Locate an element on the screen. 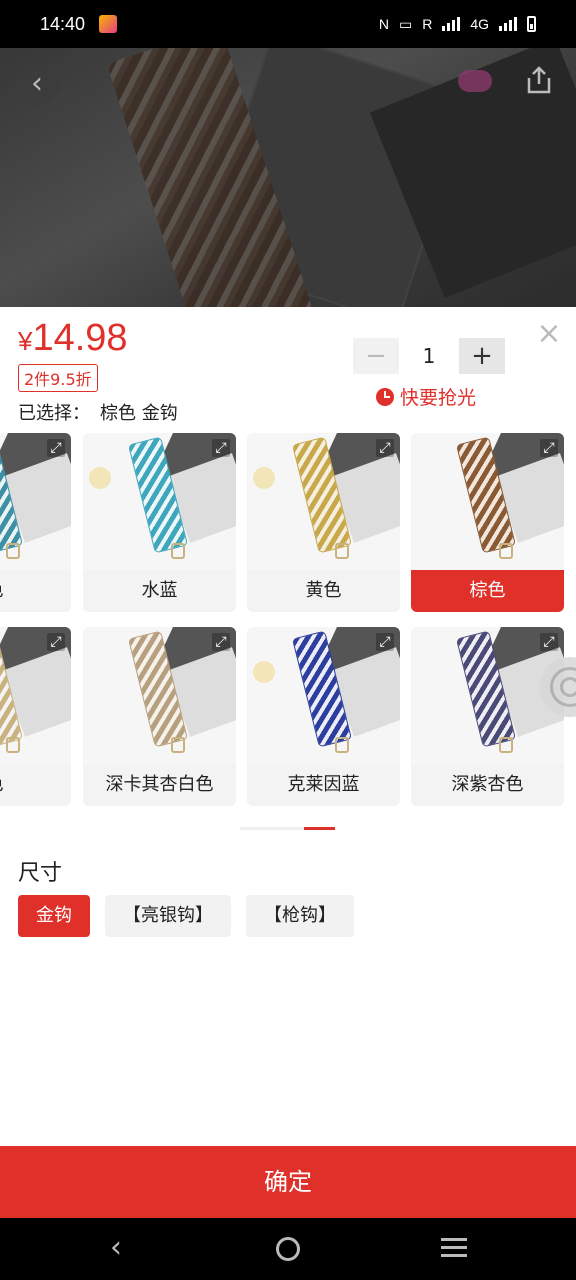 The height and width of the screenshot is (1280, 576). variant-card-1: ⤢ 水蓝 is located at coordinates (159, 522).